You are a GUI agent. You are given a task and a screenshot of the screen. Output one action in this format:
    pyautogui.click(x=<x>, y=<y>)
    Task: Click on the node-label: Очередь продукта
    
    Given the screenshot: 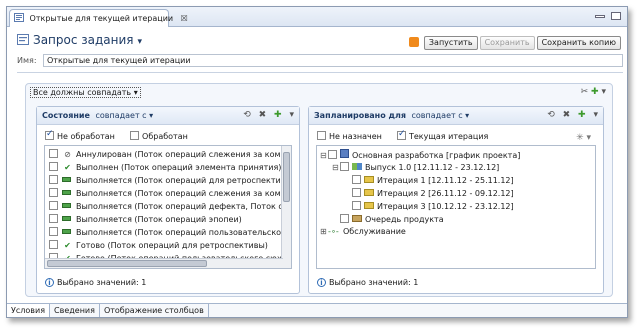 What is the action you would take?
    pyautogui.click(x=404, y=219)
    